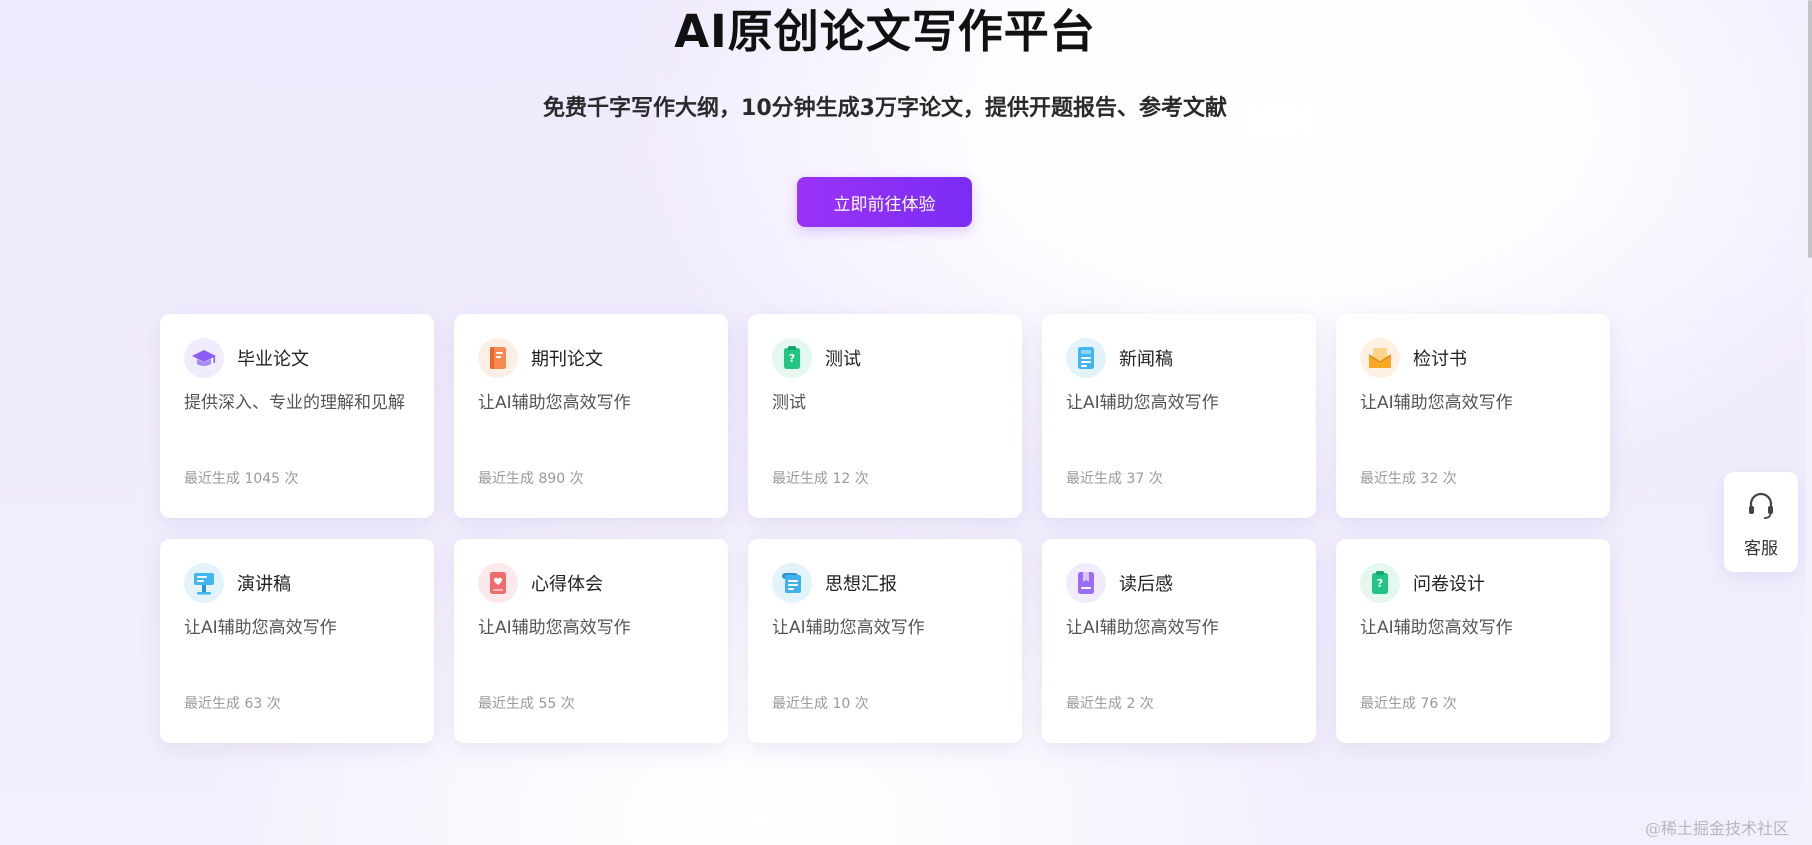 This screenshot has width=1812, height=845. What do you see at coordinates (264, 584) in the screenshot?
I see `card-title: 演讲稿` at bounding box center [264, 584].